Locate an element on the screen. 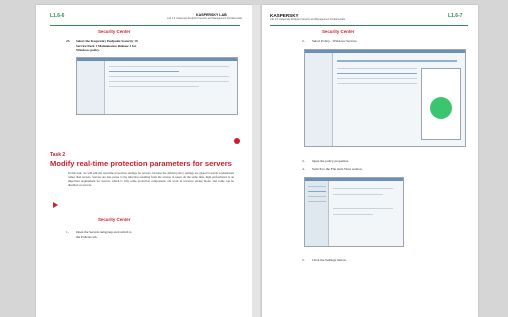 The image size is (508, 317). task-label: Task 2 is located at coordinates (58, 155).